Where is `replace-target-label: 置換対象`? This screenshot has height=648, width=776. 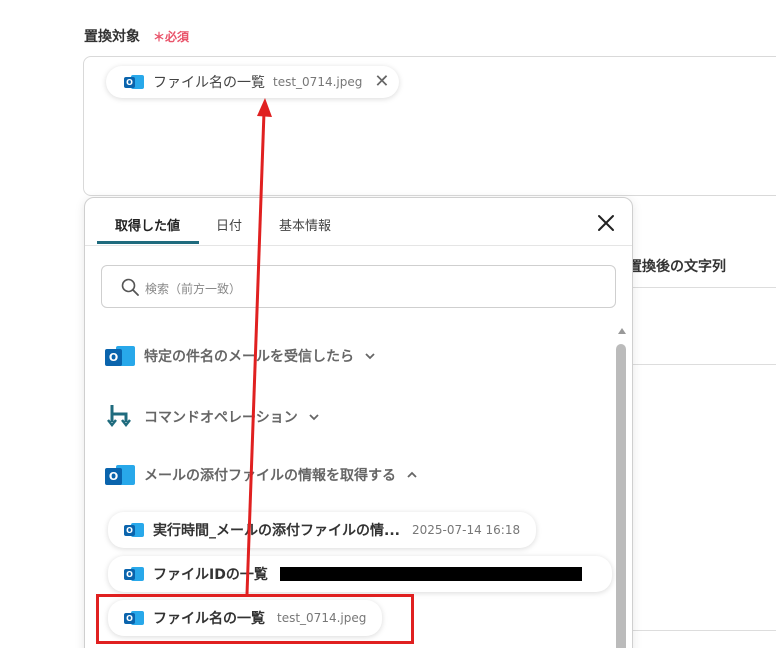
replace-target-label: 置換対象 is located at coordinates (112, 37).